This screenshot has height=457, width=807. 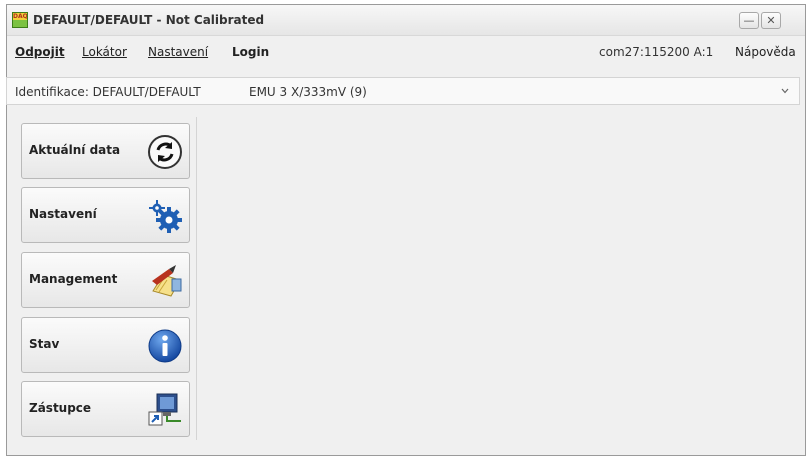 What do you see at coordinates (771, 20) in the screenshot?
I see `close-button: ✕` at bounding box center [771, 20].